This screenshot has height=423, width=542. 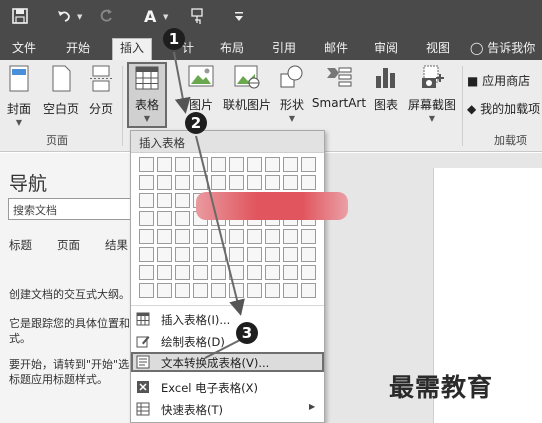 I want to click on step-badge-1: 1, so click(x=174, y=39).